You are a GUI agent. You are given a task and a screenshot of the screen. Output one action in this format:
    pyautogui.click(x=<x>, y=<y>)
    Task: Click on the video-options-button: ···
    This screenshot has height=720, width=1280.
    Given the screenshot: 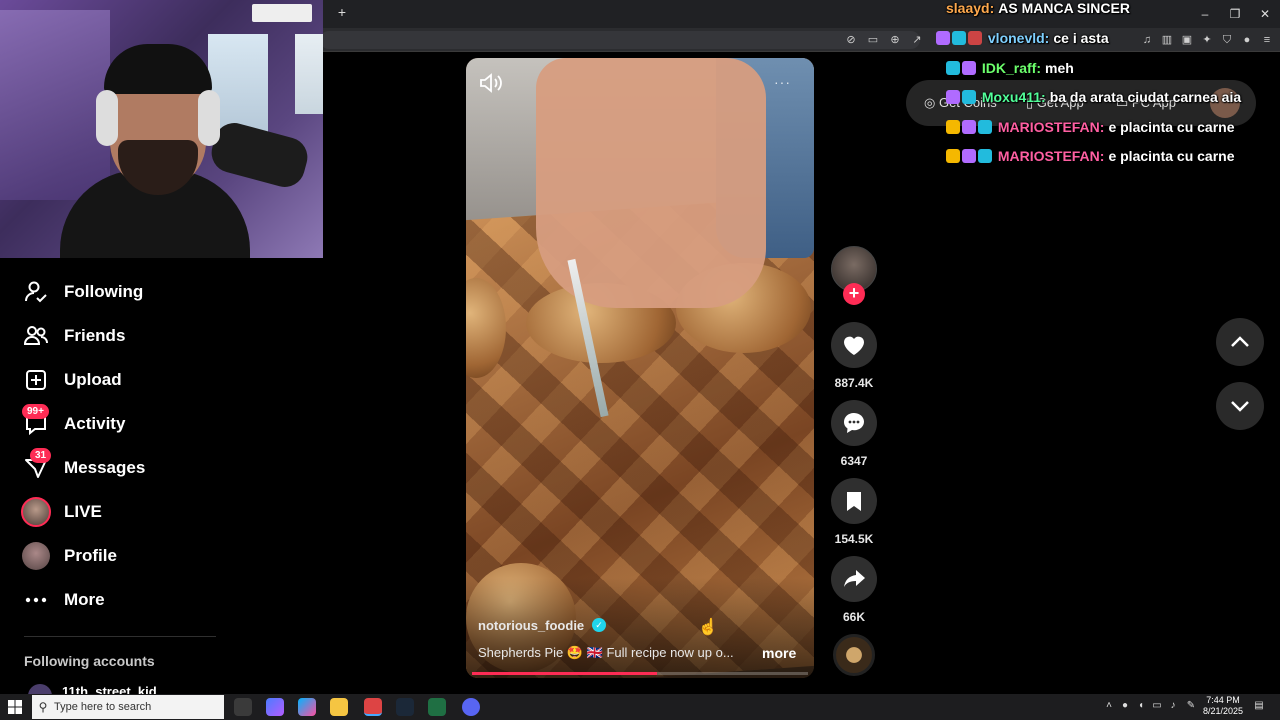 What is the action you would take?
    pyautogui.click(x=782, y=82)
    